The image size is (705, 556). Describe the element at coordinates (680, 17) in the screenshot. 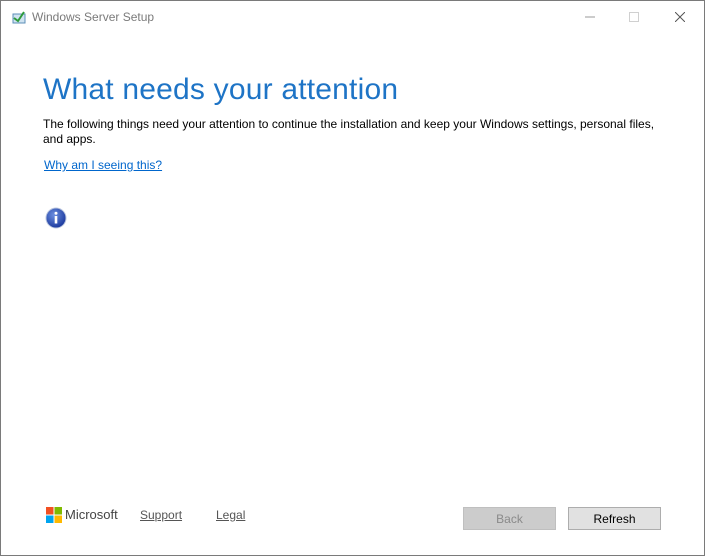

I see `close-button` at that location.